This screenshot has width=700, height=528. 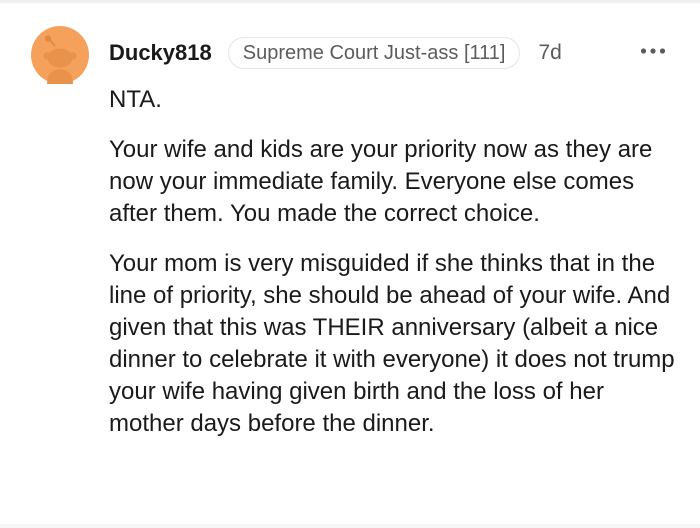 I want to click on bottom-divider, so click(x=350, y=526).